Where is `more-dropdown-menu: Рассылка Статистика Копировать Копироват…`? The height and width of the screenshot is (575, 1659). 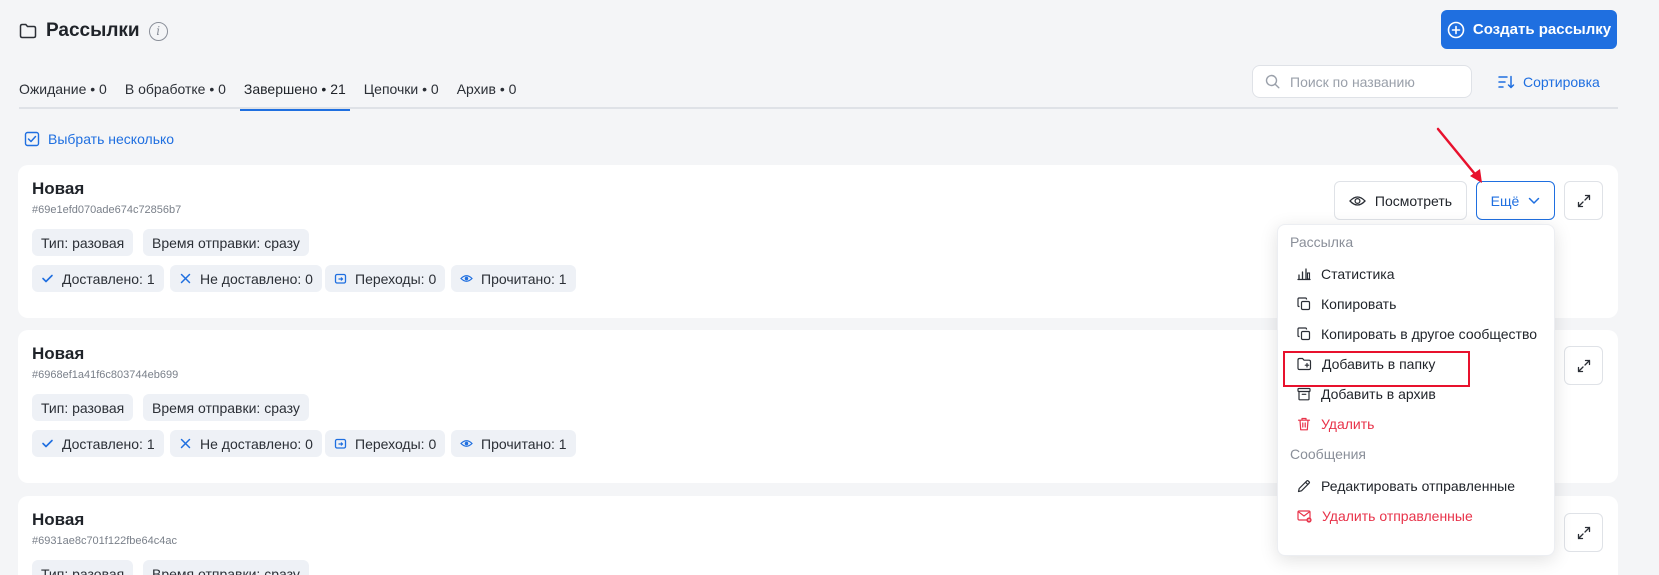
more-dropdown-menu: Рассылка Статистика Копировать Копироват… is located at coordinates (1416, 390).